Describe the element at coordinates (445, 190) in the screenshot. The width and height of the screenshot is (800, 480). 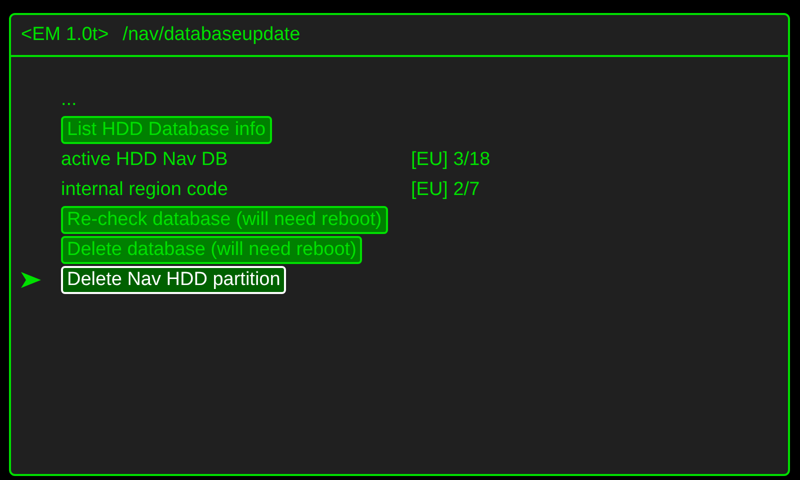
I see `info-value: [EU] 2/7` at that location.